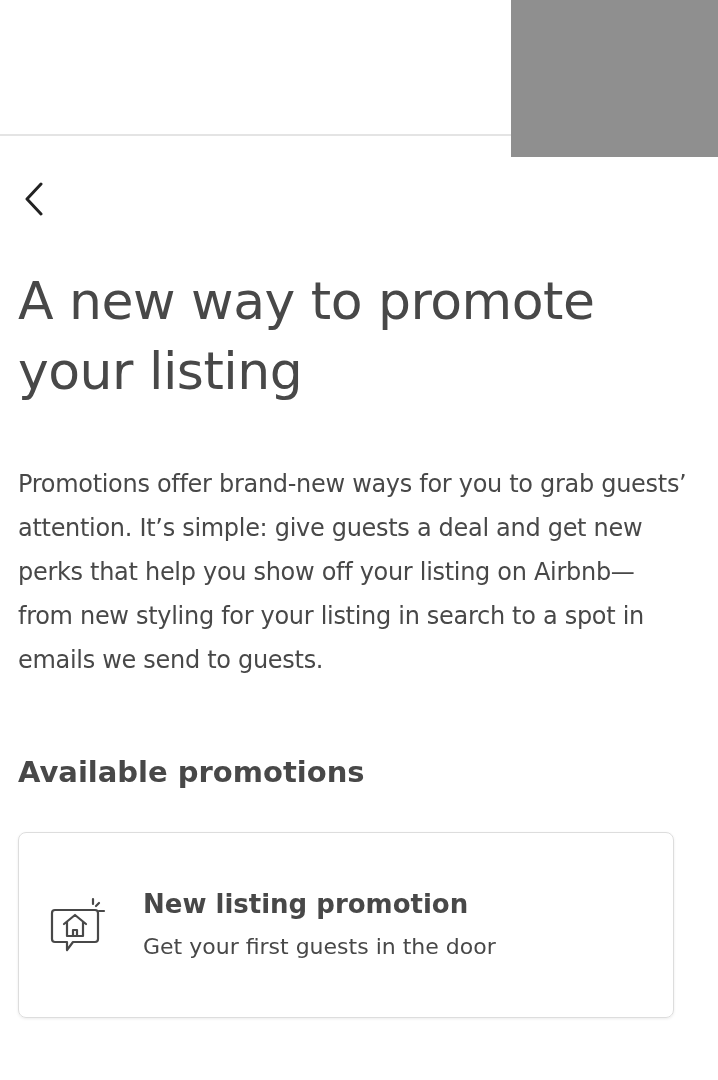 This screenshot has height=1080, width=718. Describe the element at coordinates (34, 199) in the screenshot. I see `back-button` at that location.